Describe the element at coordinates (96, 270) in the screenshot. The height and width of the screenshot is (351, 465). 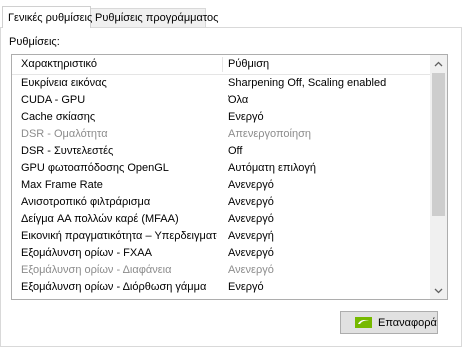
I see `row-feature: Εξομάλυνση ορίων - Διαφάνεια` at that location.